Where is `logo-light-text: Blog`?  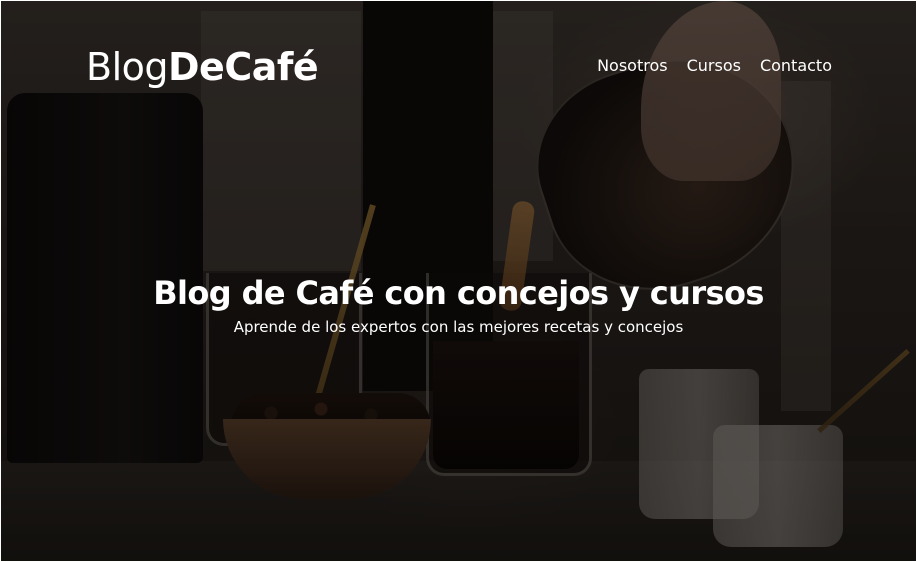 logo-light-text: Blog is located at coordinates (127, 67).